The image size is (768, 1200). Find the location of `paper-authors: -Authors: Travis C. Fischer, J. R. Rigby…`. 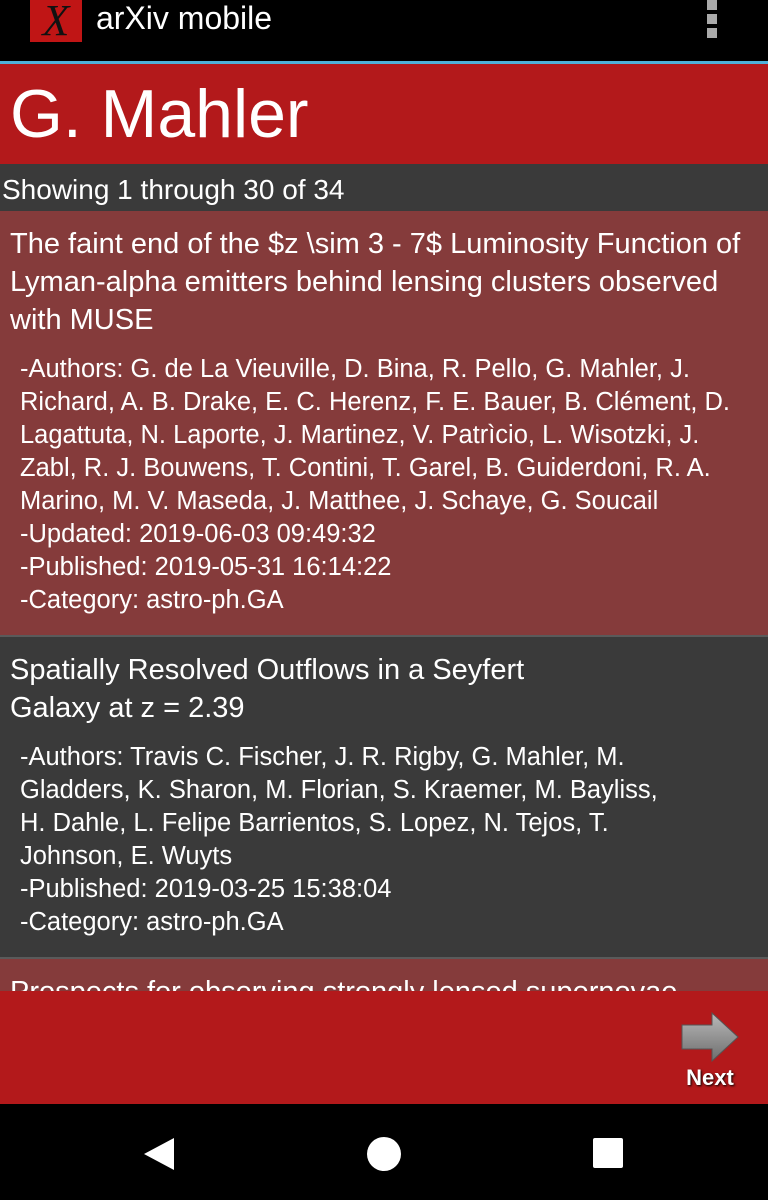

paper-authors: -Authors: Travis C. Fischer, J. R. Rigby… is located at coordinates (339, 806).